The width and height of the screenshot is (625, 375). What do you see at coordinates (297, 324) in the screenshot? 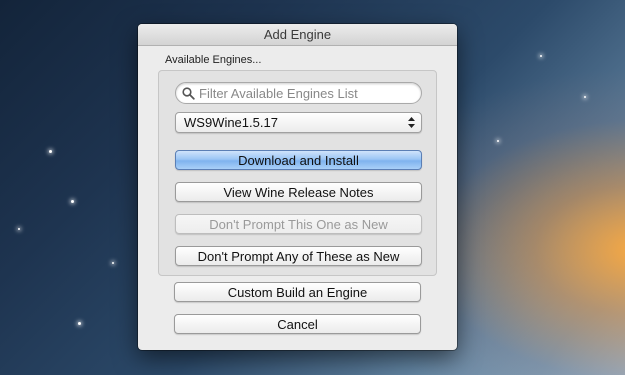
I see `cancel-button: Cancel` at bounding box center [297, 324].